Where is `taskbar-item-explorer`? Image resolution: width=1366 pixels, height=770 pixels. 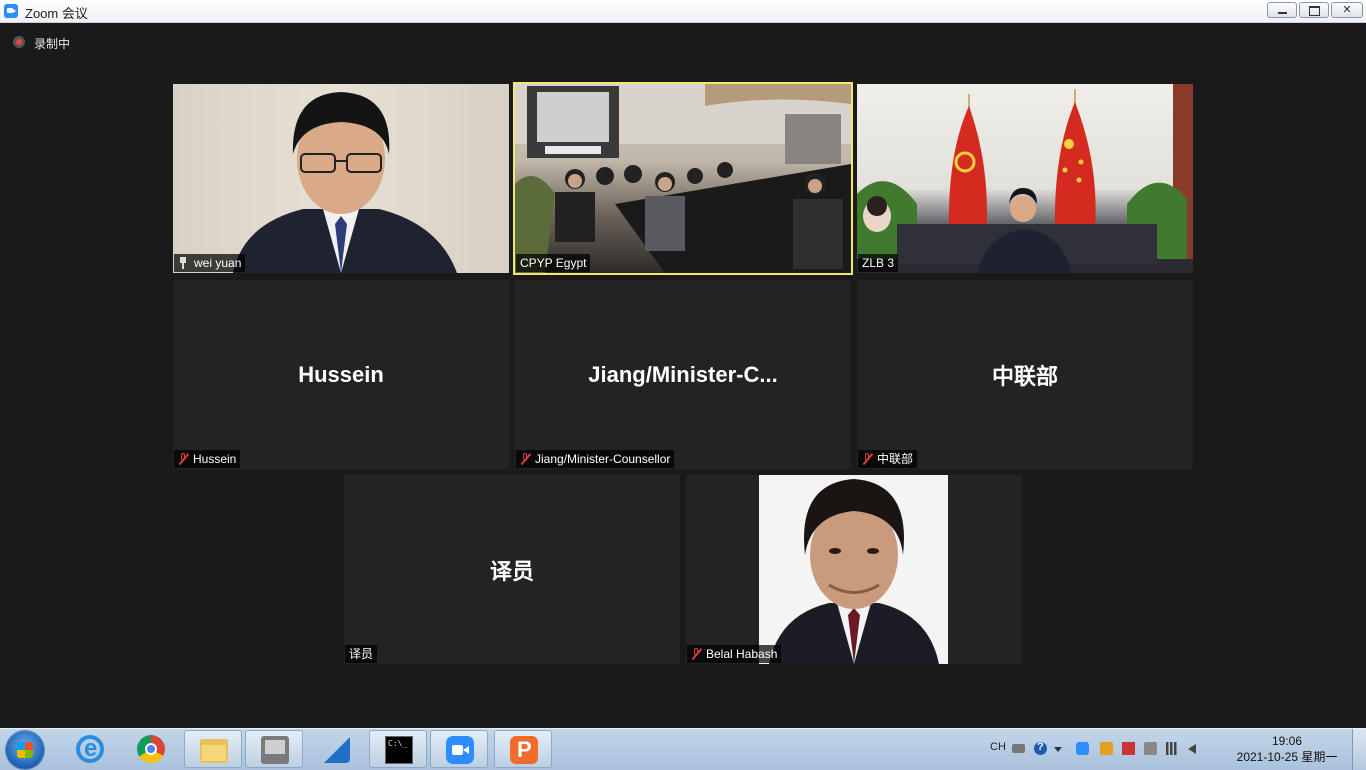 taskbar-item-explorer is located at coordinates (213, 749).